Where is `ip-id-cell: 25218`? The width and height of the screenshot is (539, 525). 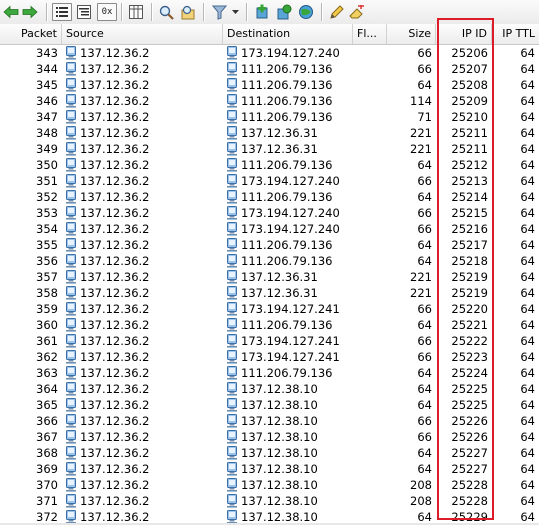 ip-id-cell: 25218 is located at coordinates (464, 261).